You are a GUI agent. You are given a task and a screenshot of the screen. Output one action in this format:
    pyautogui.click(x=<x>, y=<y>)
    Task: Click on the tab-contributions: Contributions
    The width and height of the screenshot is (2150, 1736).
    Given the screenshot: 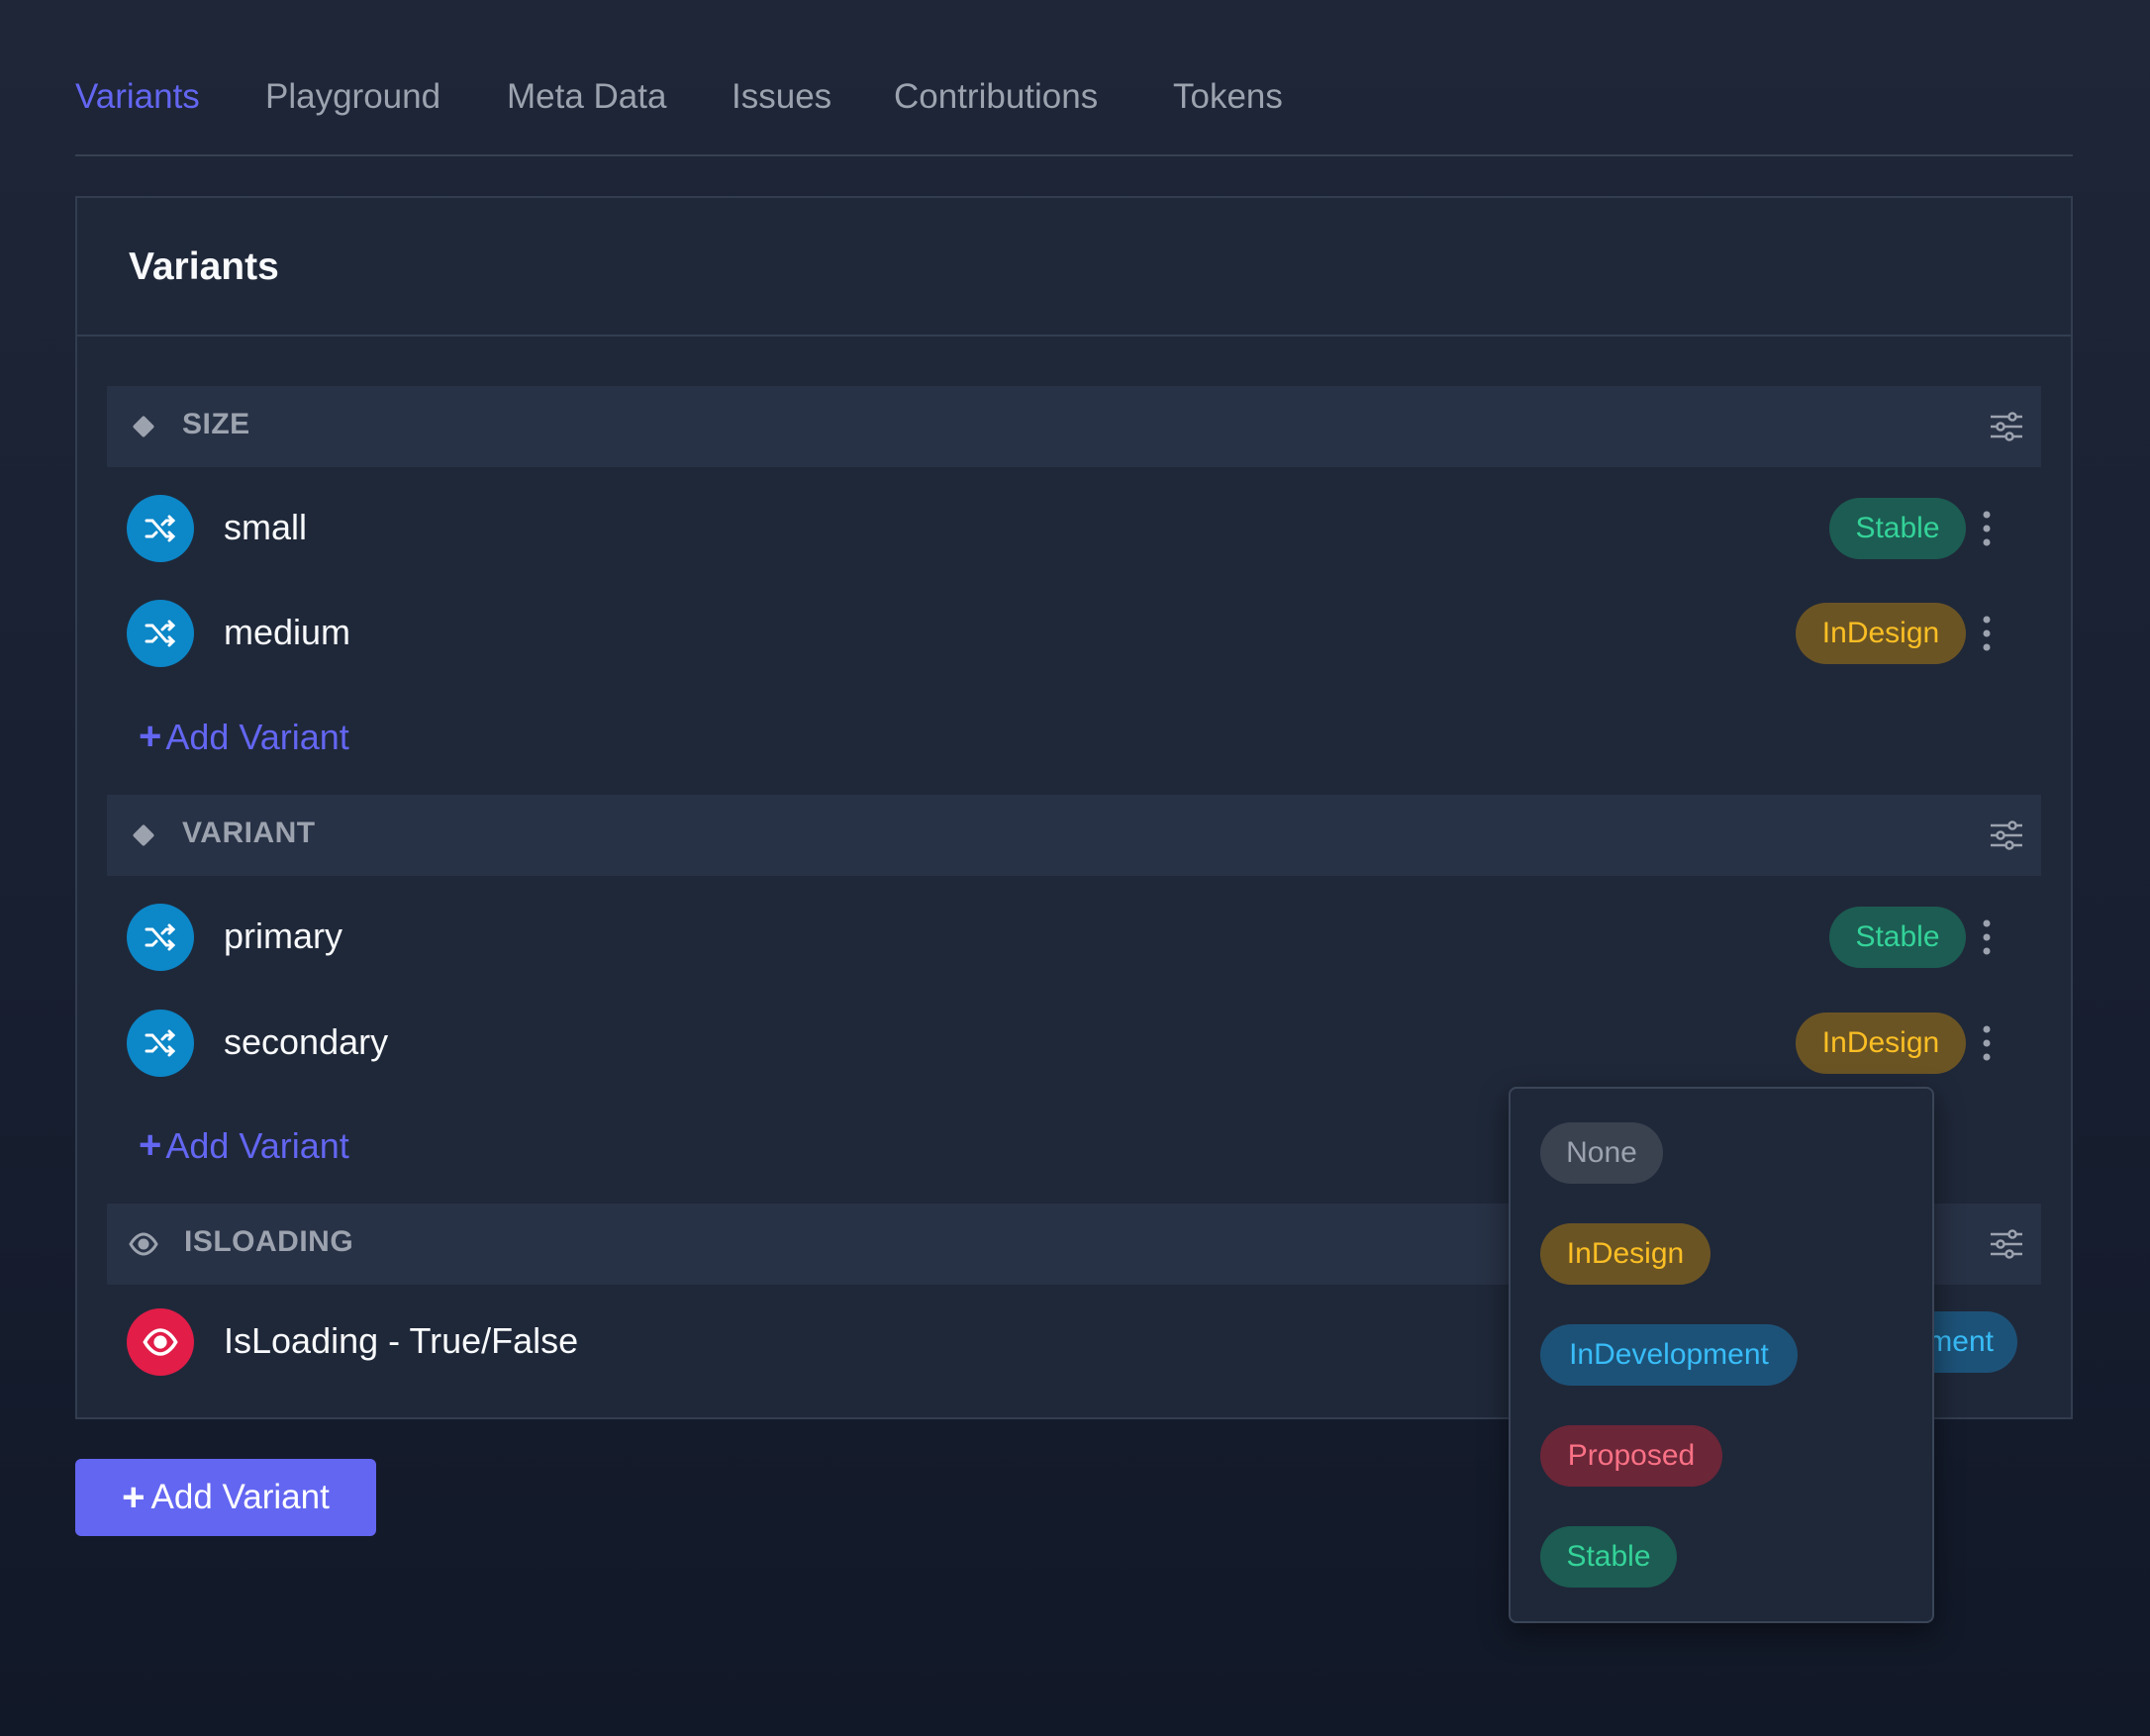 What is the action you would take?
    pyautogui.click(x=996, y=97)
    